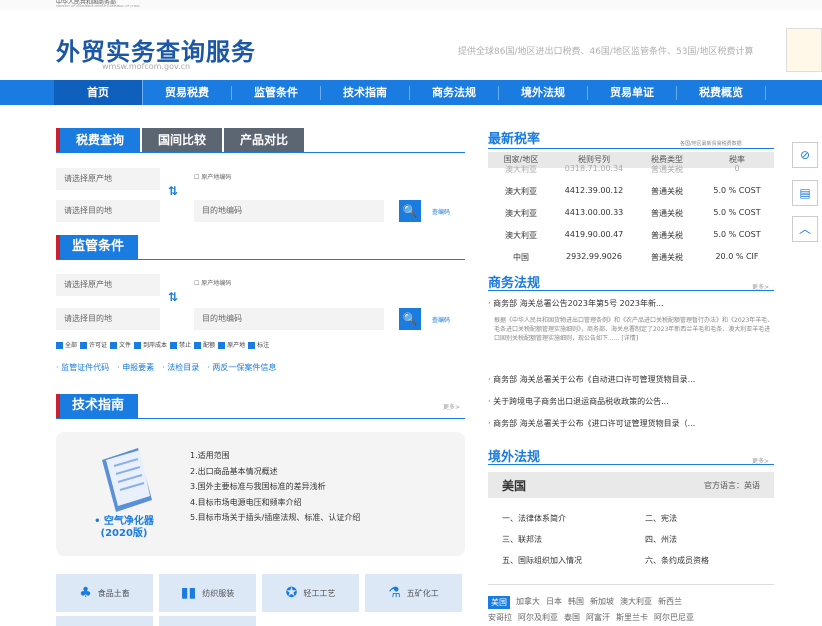  What do you see at coordinates (514, 139) in the screenshot?
I see `latest-rates-title: 最新税率` at bounding box center [514, 139].